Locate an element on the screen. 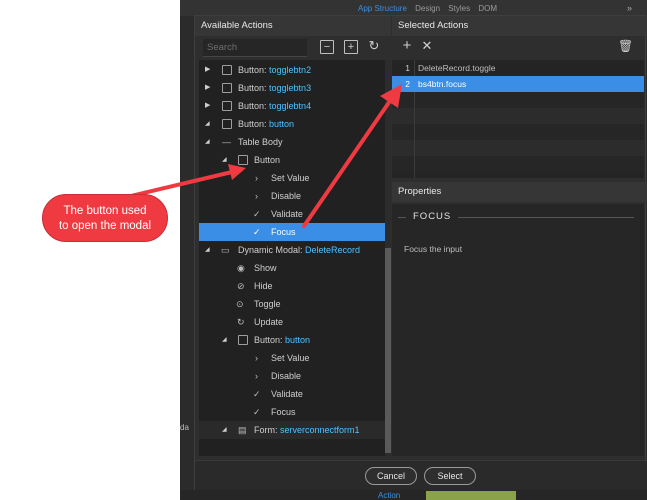  callout-line-1: The button used is located at coordinates (105, 211).